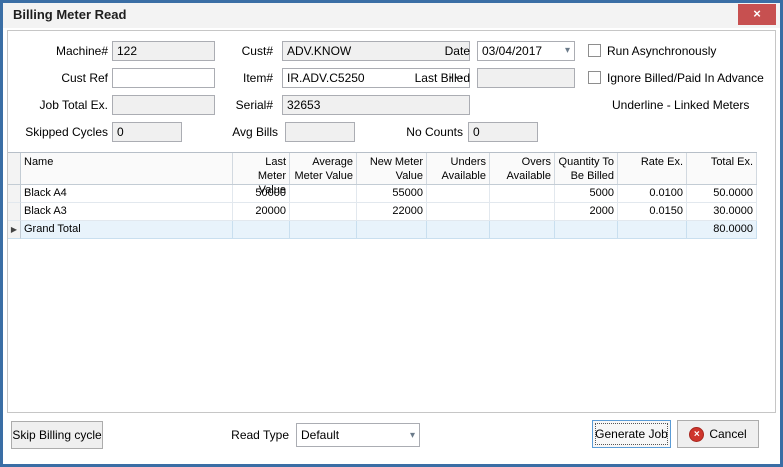 This screenshot has width=783, height=467. I want to click on col-header-unders: Unders Available, so click(458, 168).